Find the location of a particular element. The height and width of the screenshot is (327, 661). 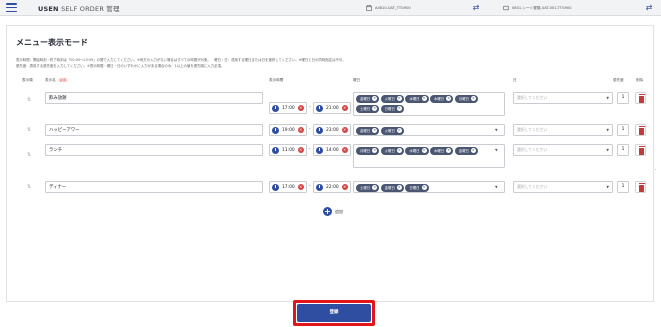

end-time-input: 22:00 × is located at coordinates (332, 187).